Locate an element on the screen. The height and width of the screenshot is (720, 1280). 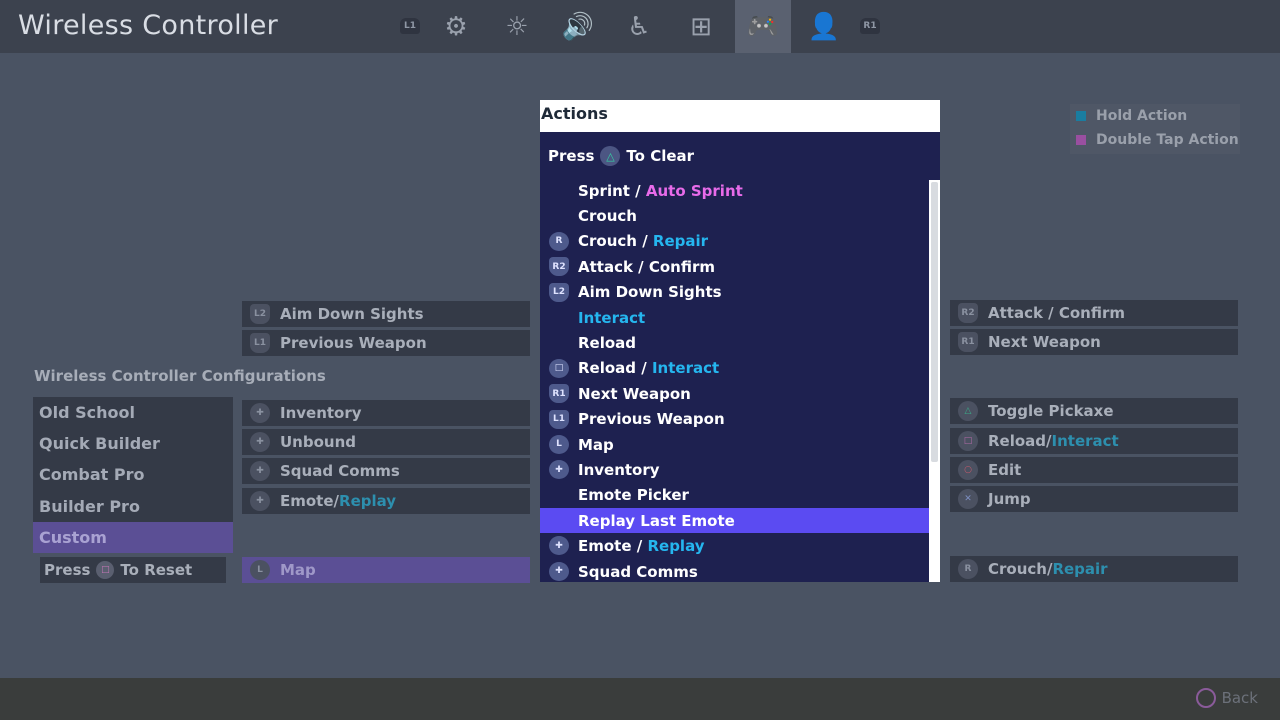
action-item: L2 Aim Down Sights is located at coordinates (734, 292).